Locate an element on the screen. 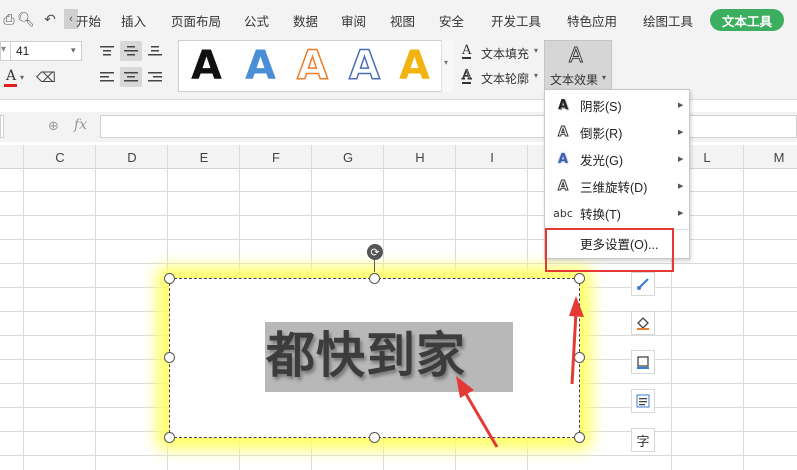 This screenshot has height=470, width=797. arrow-bottom-head-icon is located at coordinates (465, 387).